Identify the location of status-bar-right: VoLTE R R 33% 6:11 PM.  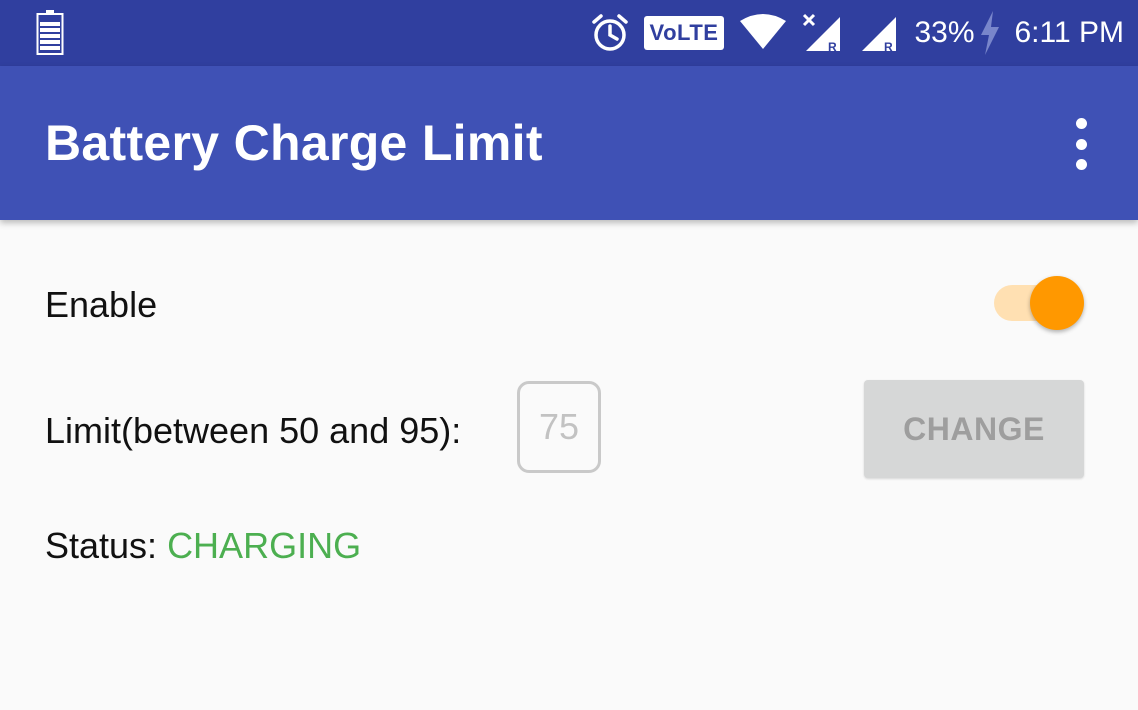
(857, 33).